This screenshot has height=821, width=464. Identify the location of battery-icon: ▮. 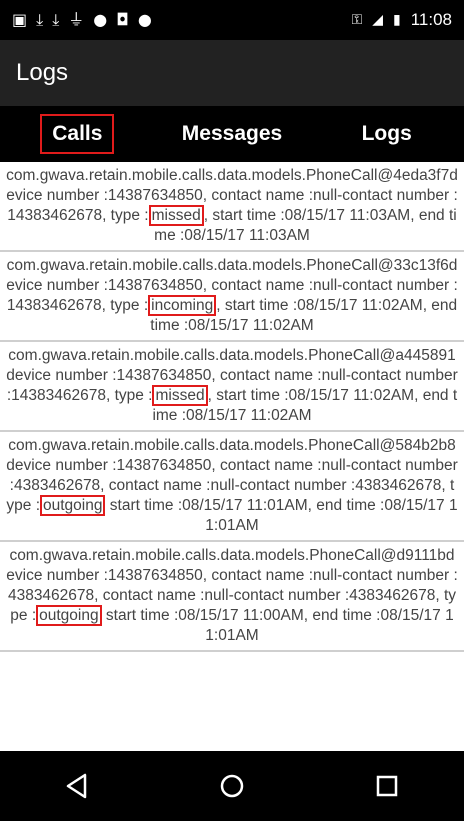
(397, 20).